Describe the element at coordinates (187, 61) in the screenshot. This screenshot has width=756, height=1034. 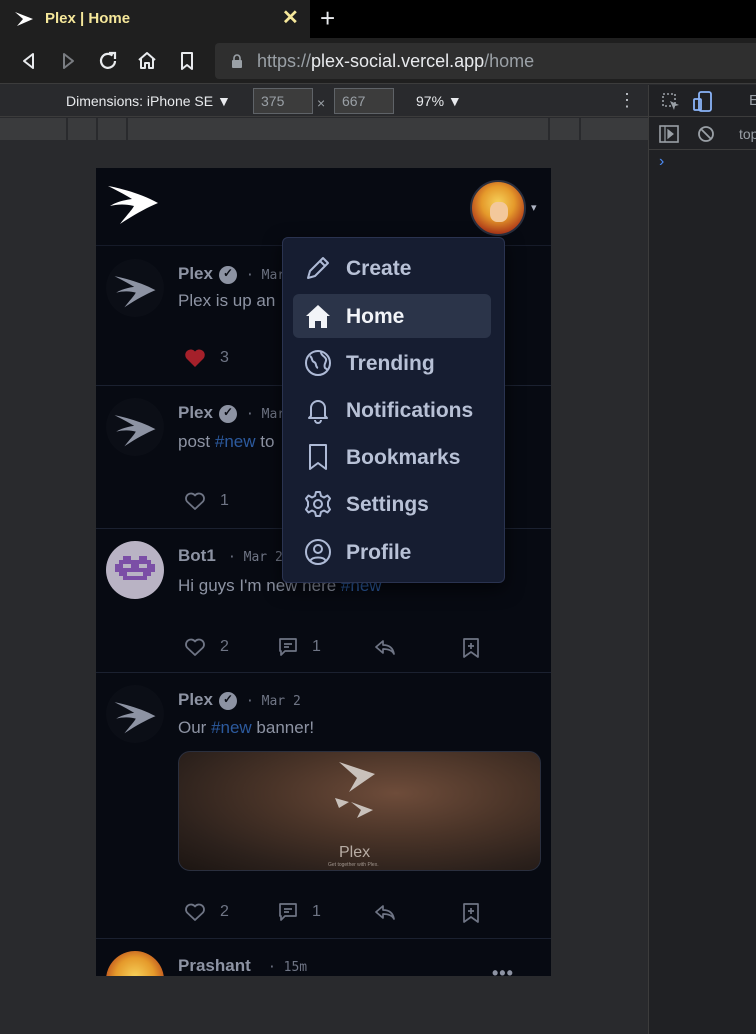
I see `bookmark-page-icon` at that location.